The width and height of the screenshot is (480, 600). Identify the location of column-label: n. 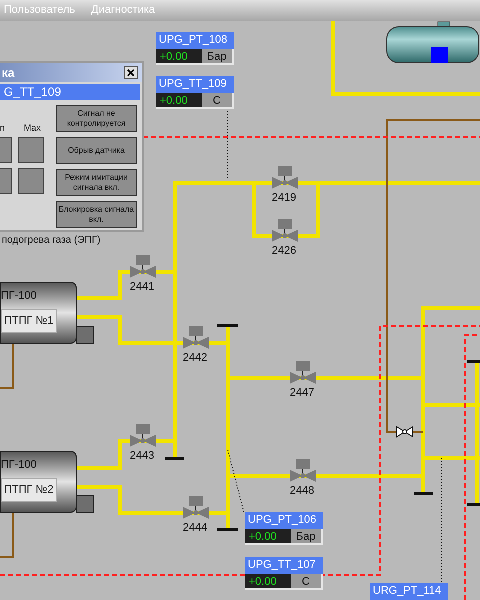
(3, 128).